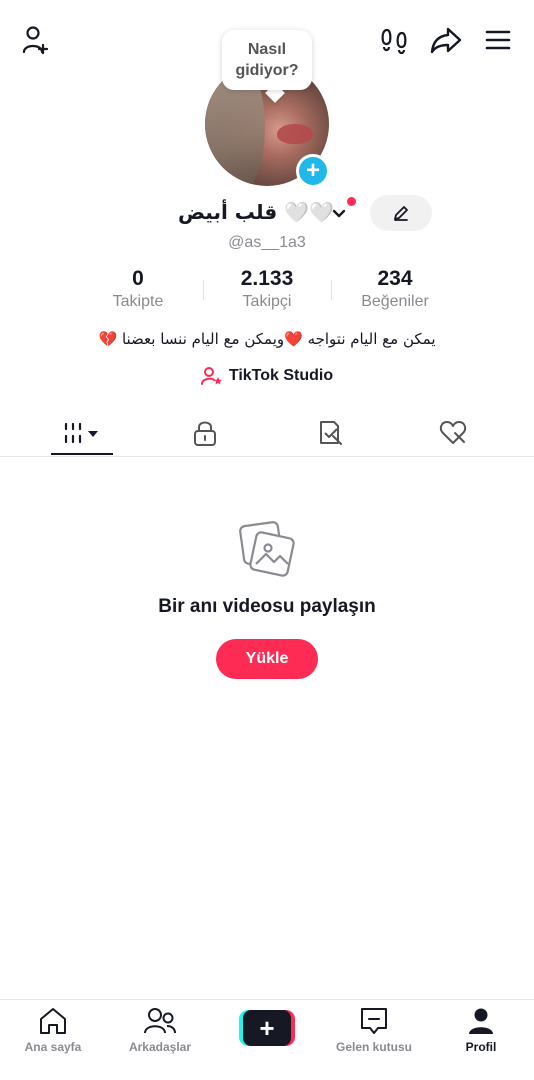  I want to click on share-icon, so click(446, 40).